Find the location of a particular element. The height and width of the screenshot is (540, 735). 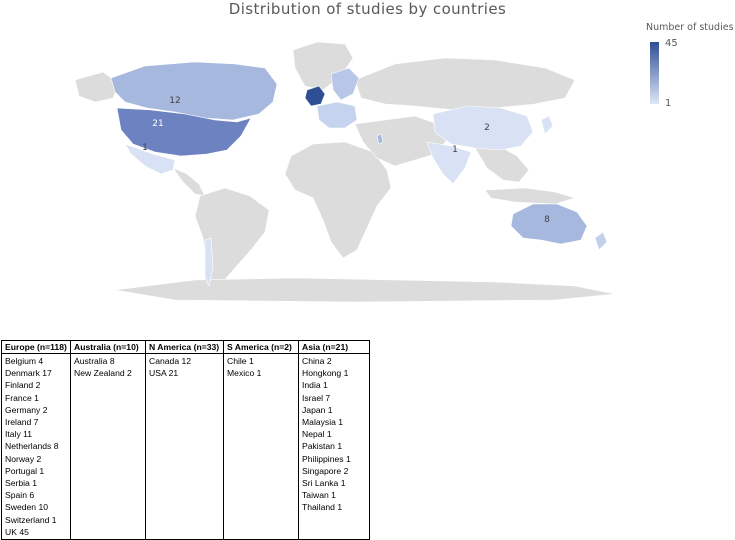

western-europe-shape is located at coordinates (337, 115).